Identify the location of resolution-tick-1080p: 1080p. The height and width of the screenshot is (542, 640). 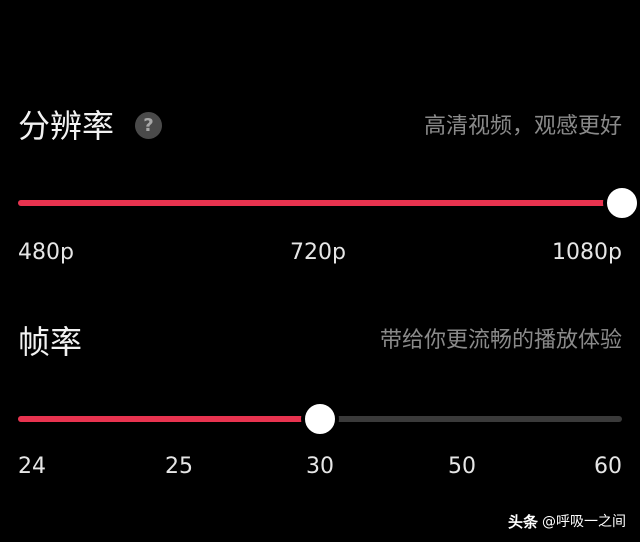
(587, 252).